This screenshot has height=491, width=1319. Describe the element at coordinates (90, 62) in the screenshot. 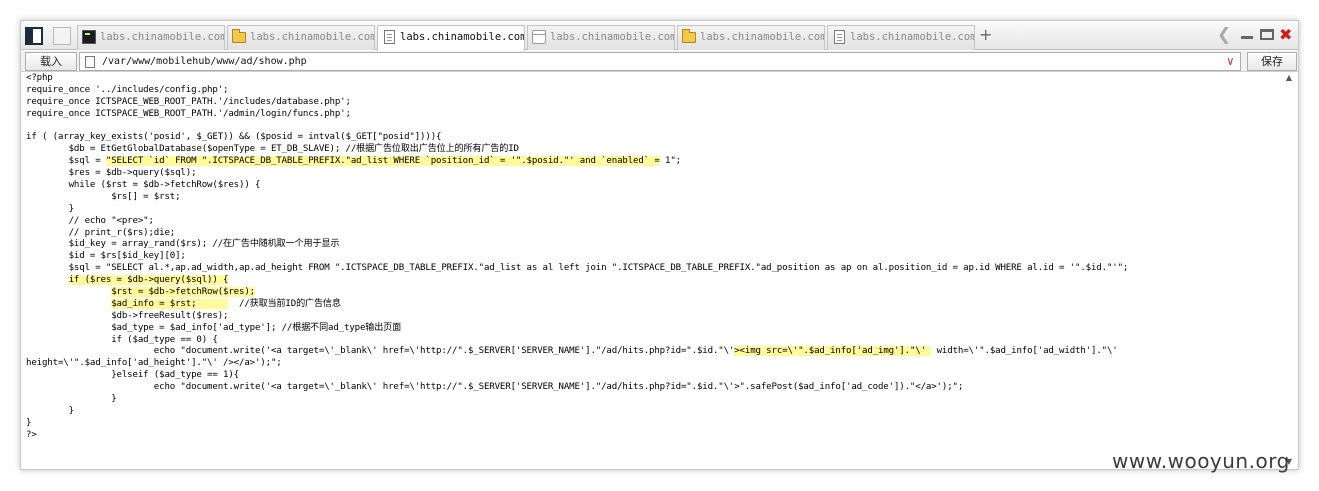

I see `file-icon` at that location.